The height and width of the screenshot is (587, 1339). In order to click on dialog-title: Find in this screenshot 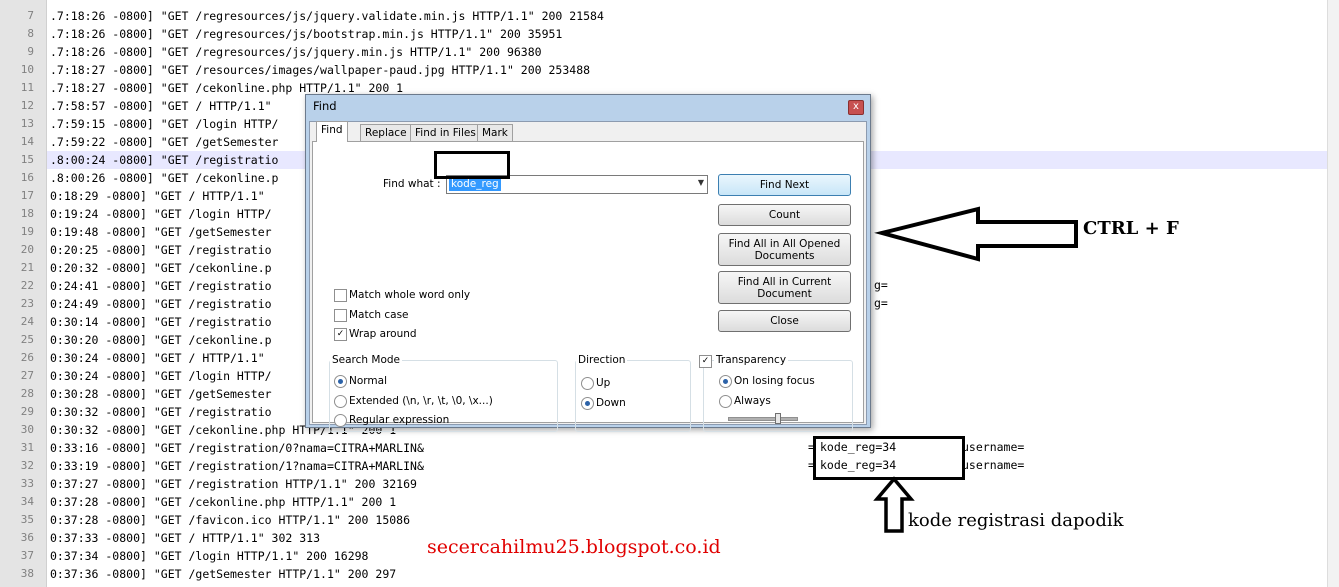, I will do `click(325, 106)`.